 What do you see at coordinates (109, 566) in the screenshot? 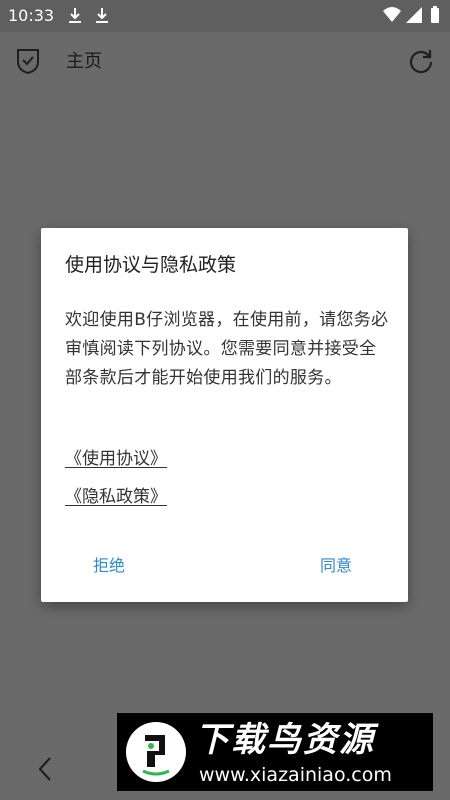
I see `reject-button: 拒绝` at bounding box center [109, 566].